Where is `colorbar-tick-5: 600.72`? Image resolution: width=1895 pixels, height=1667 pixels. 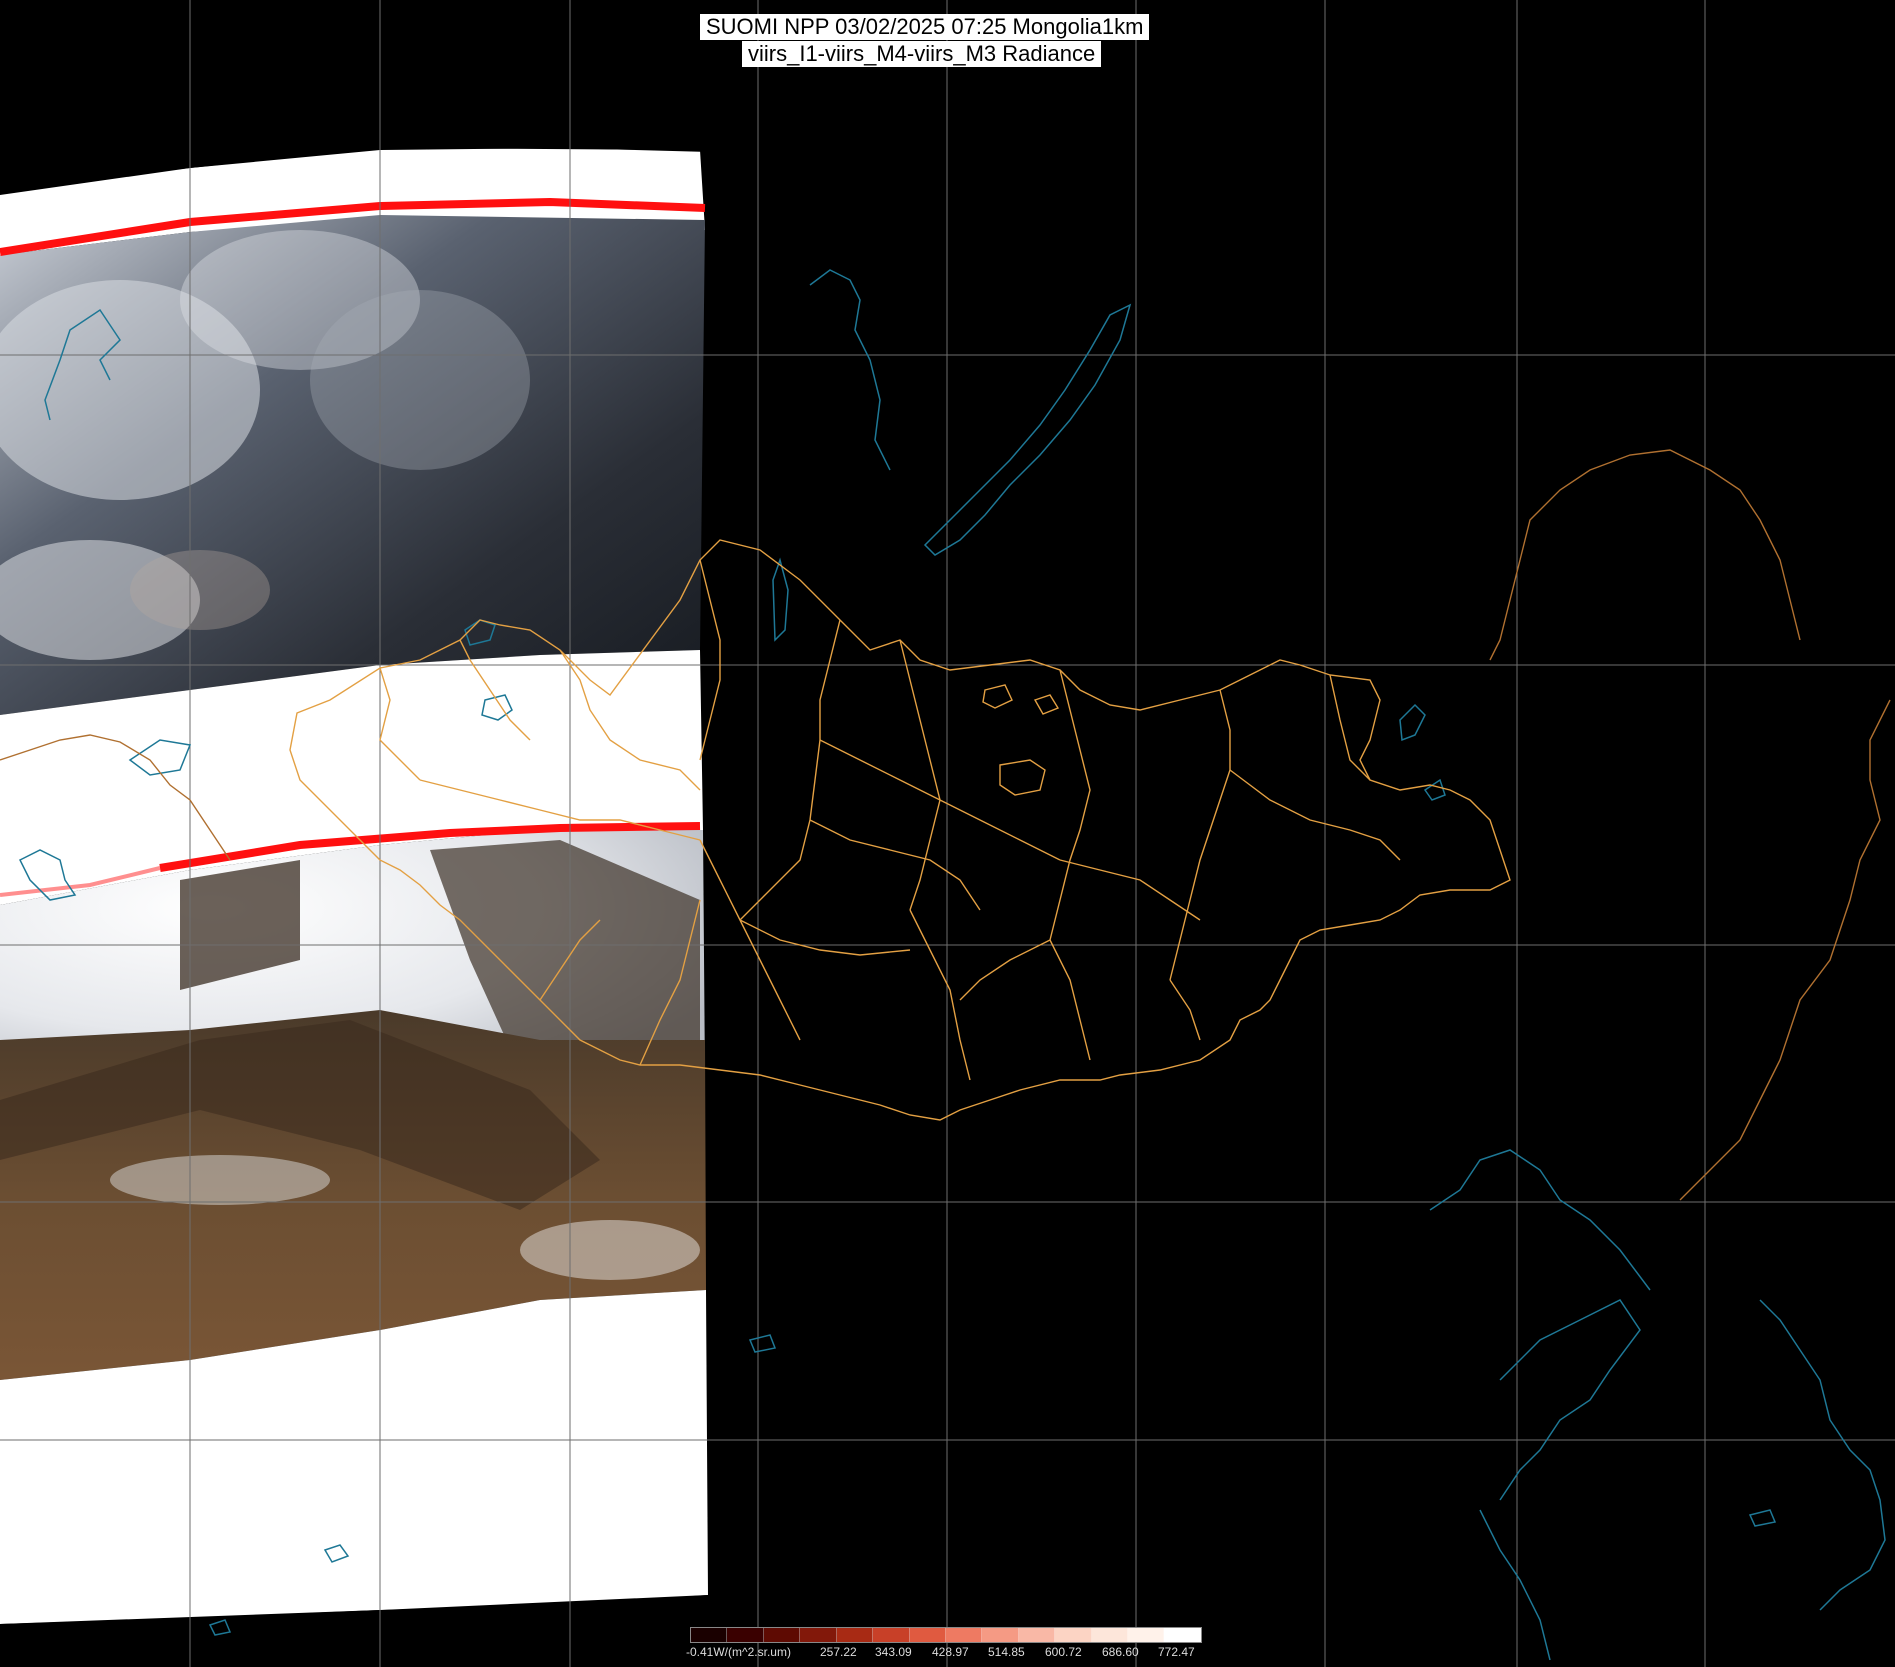 colorbar-tick-5: 600.72 is located at coordinates (1063, 1652).